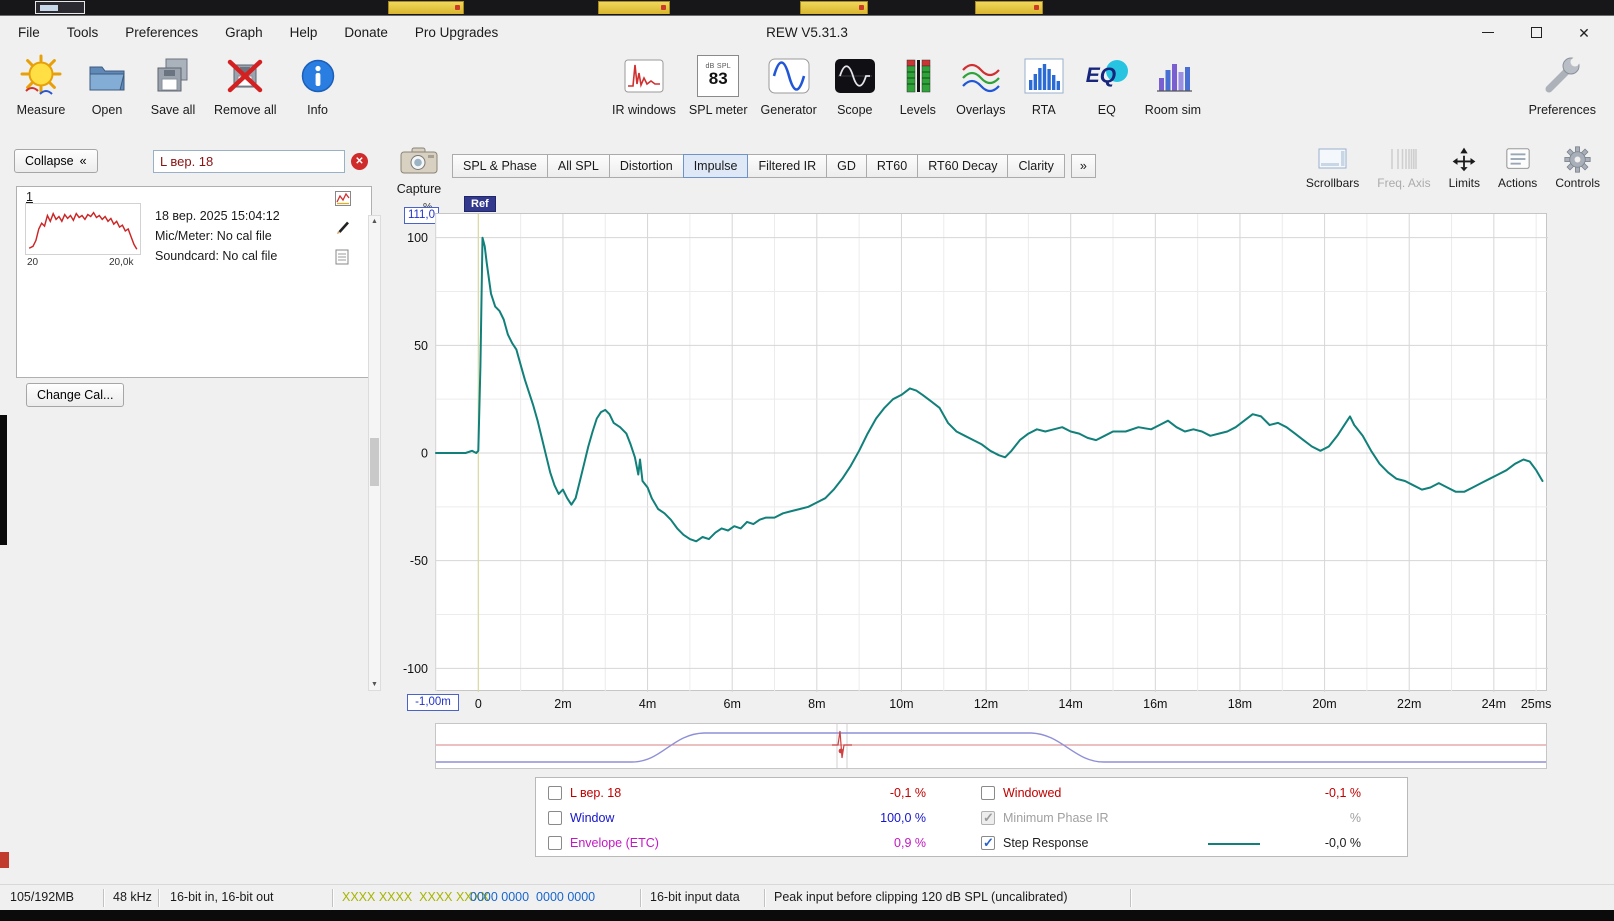  I want to click on svg-text: 6m, so click(732, 704).